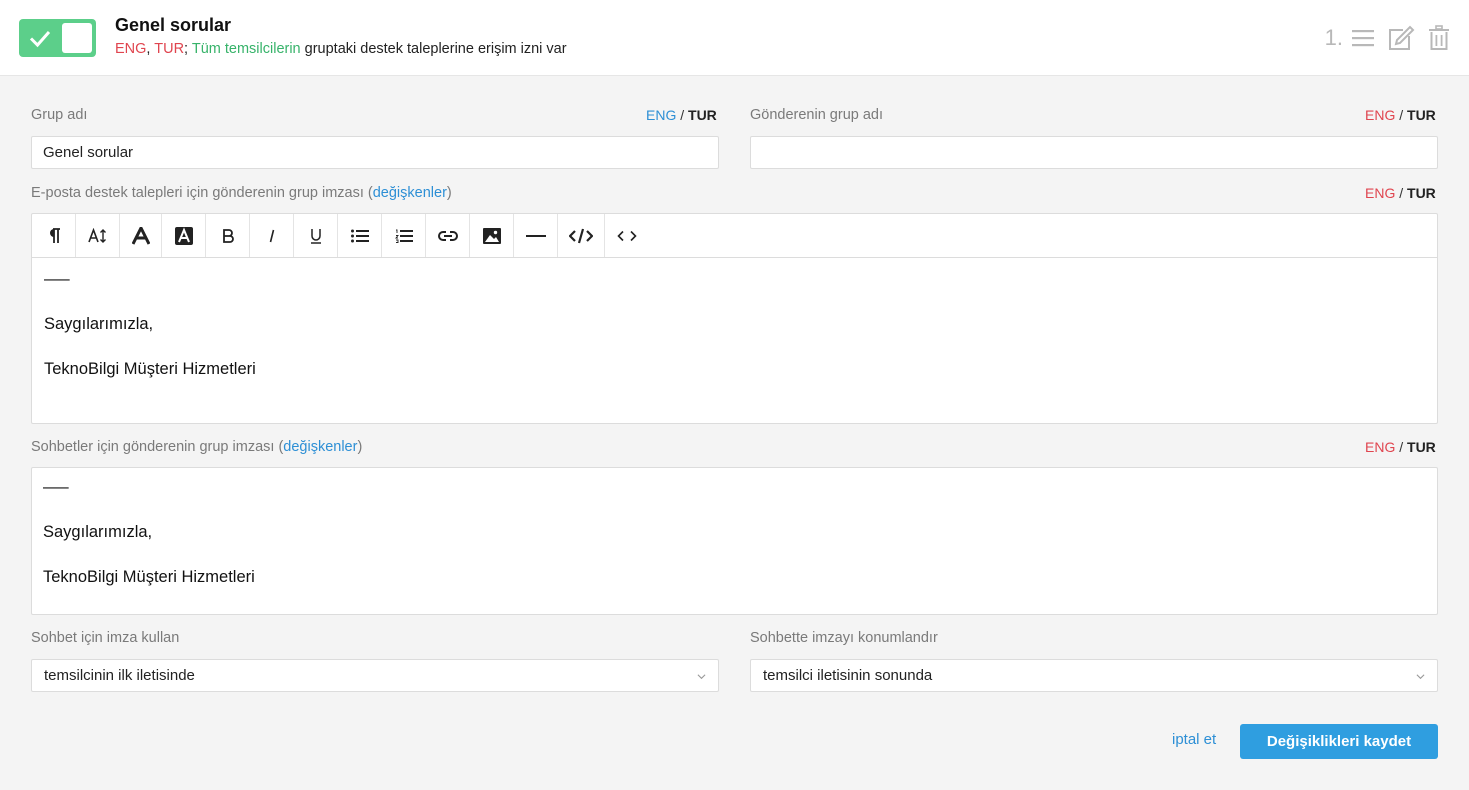 Image resolution: width=1469 pixels, height=790 pixels. What do you see at coordinates (817, 115) in the screenshot?
I see `sender-group-name-label: Gönderenin grup adı` at bounding box center [817, 115].